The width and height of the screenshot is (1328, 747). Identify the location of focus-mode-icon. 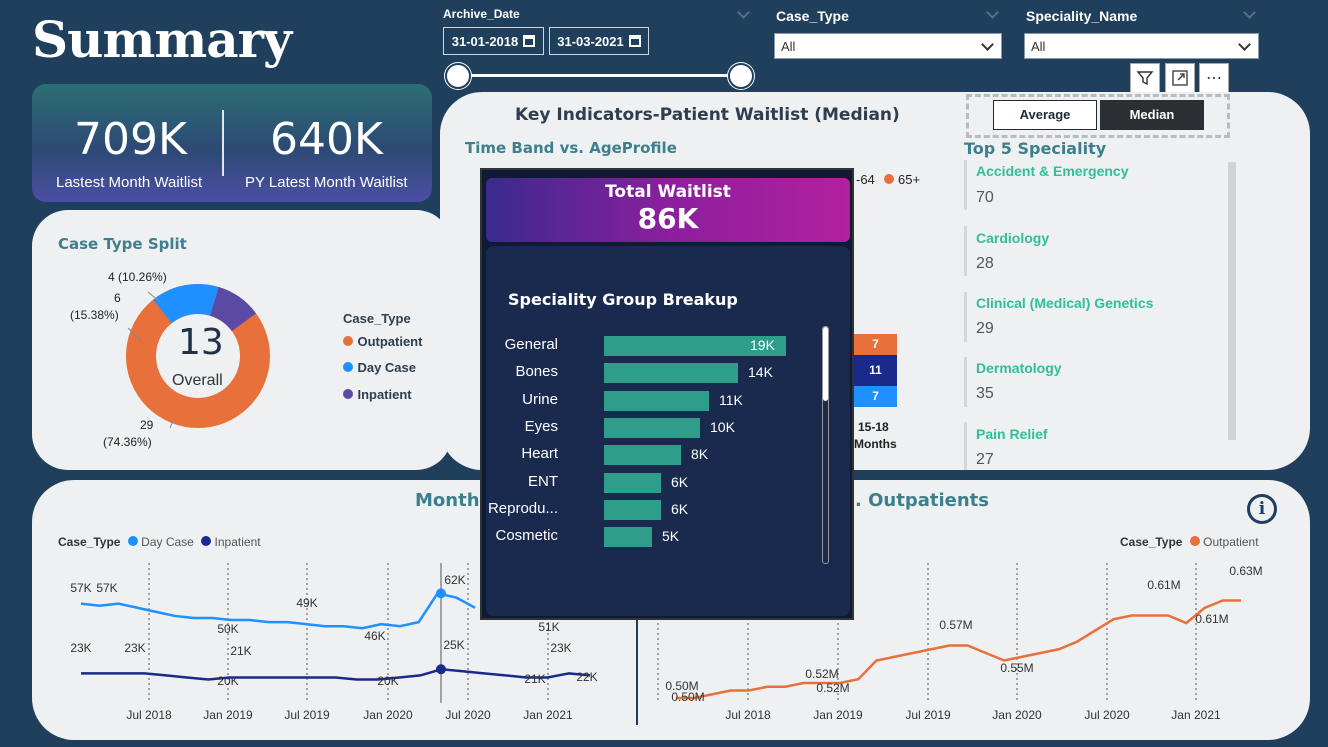
(1180, 78).